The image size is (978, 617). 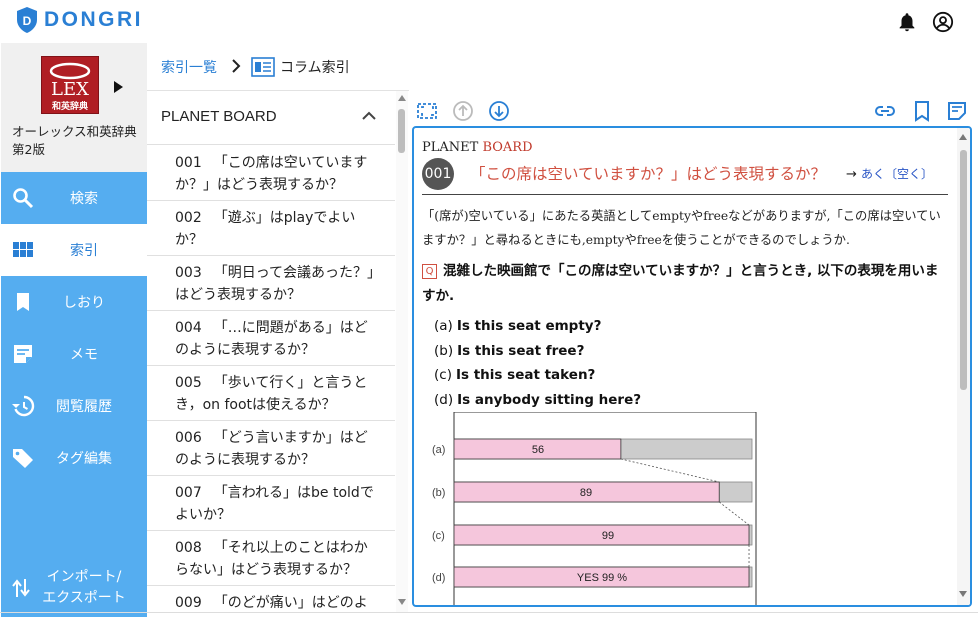 I want to click on book-title-line2: 第2版, so click(x=28, y=149).